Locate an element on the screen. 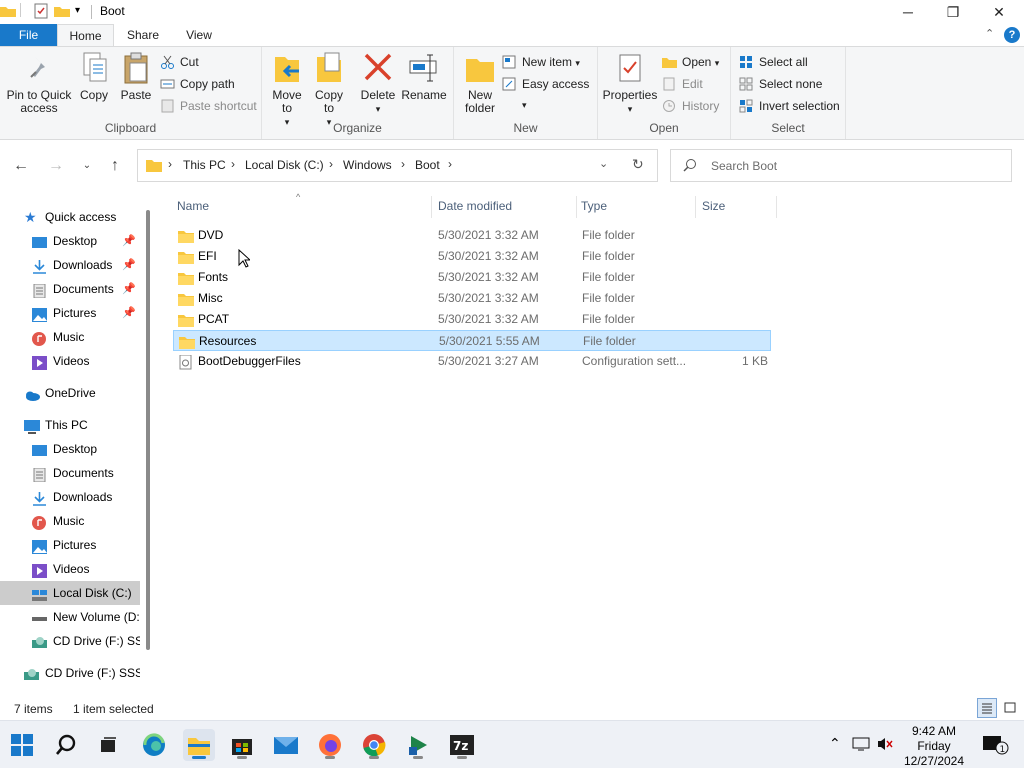 The height and width of the screenshot is (769, 1024). file-row: Fonts 5/30/2021 3:32 AM File folder is located at coordinates (472, 277).